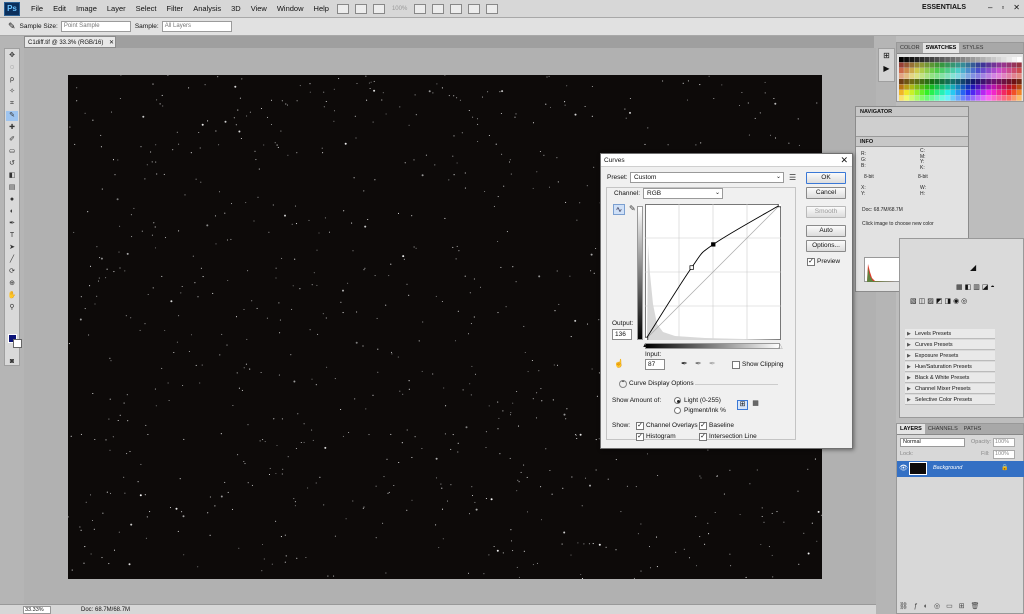 The height and width of the screenshot is (614, 1024). Describe the element at coordinates (960, 79) in the screenshot. I see `swatch-grid` at that location.